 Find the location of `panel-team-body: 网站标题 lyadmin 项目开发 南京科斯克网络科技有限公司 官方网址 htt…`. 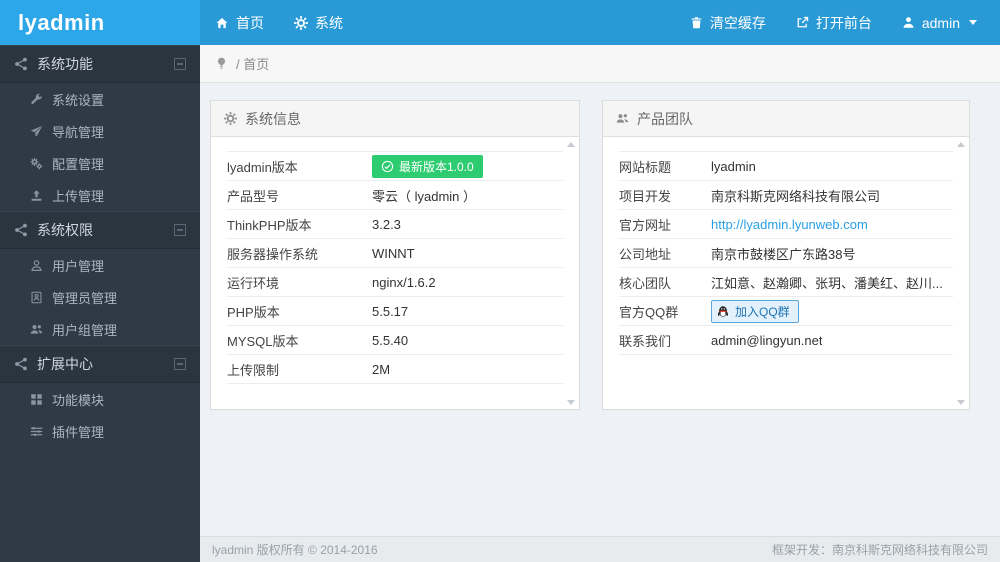

panel-team-body: 网站标题 lyadmin 项目开发 南京科斯克网络科技有限公司 官方网址 htt… is located at coordinates (786, 246).